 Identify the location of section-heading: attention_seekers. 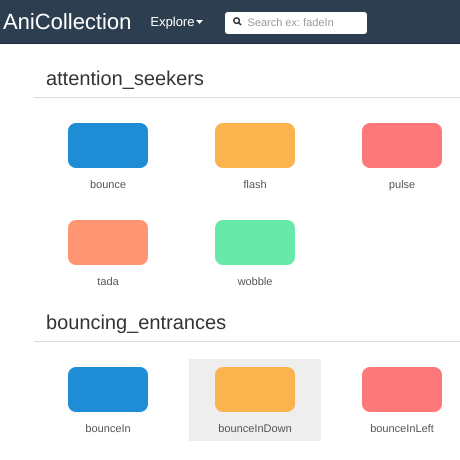
(125, 79).